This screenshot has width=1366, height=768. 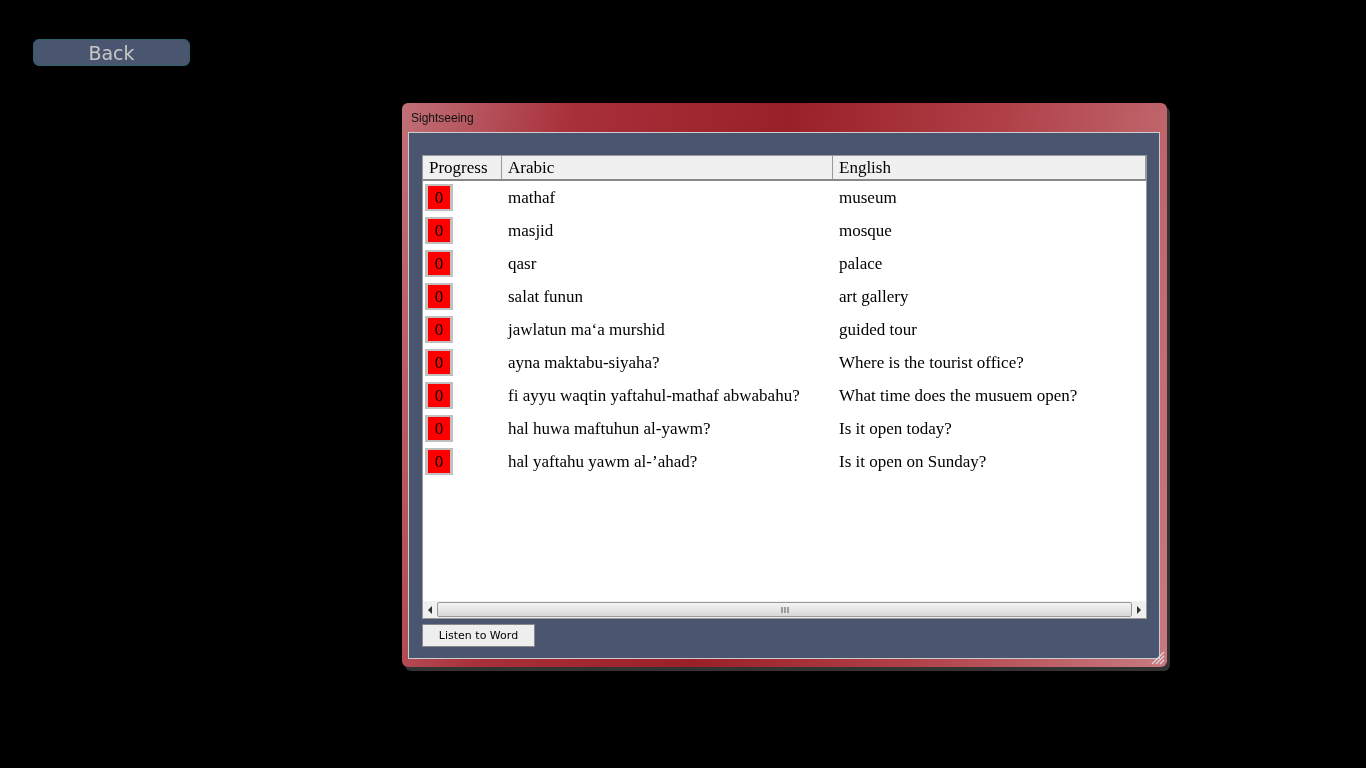 I want to click on scrollbar-thumb, so click(x=784, y=609).